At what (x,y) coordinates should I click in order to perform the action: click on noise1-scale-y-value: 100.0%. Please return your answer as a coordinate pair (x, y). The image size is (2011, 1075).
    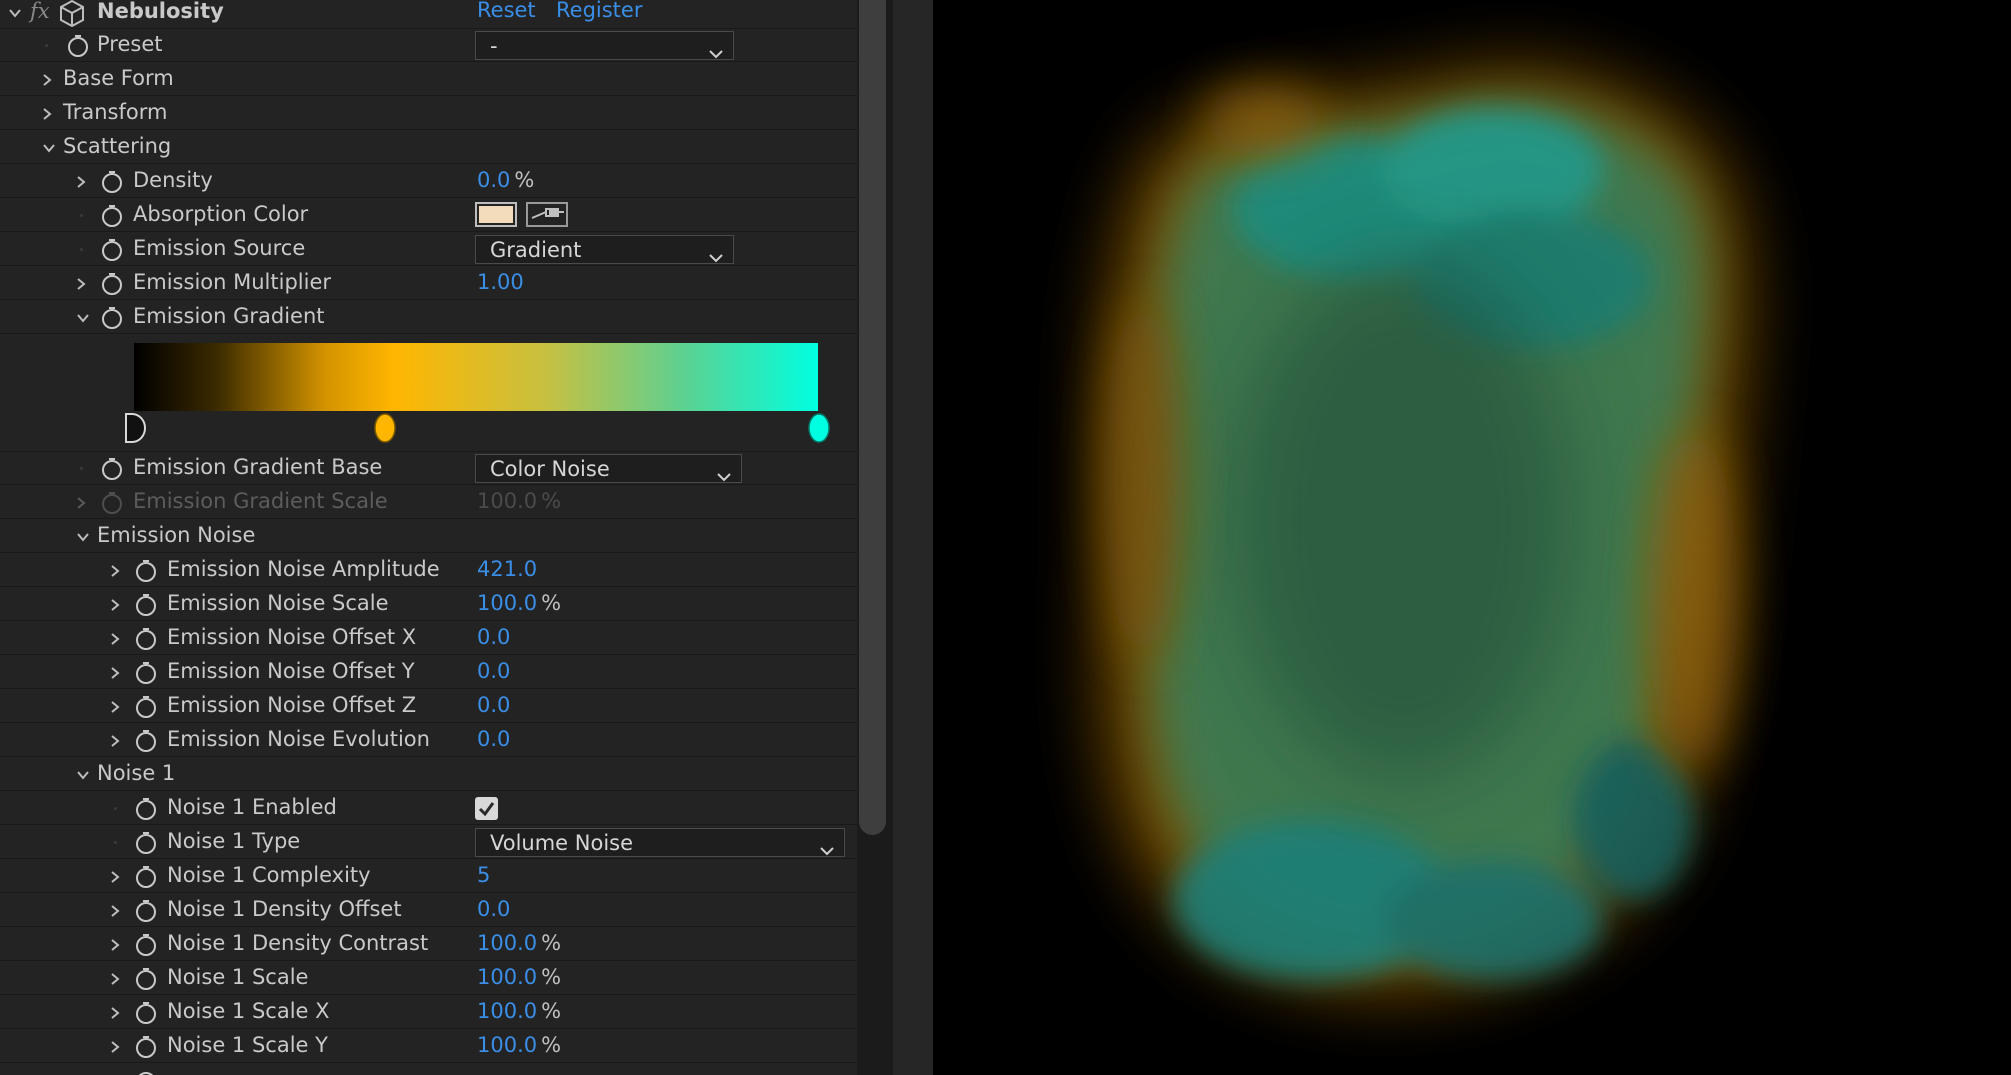
    Looking at the image, I should click on (519, 1045).